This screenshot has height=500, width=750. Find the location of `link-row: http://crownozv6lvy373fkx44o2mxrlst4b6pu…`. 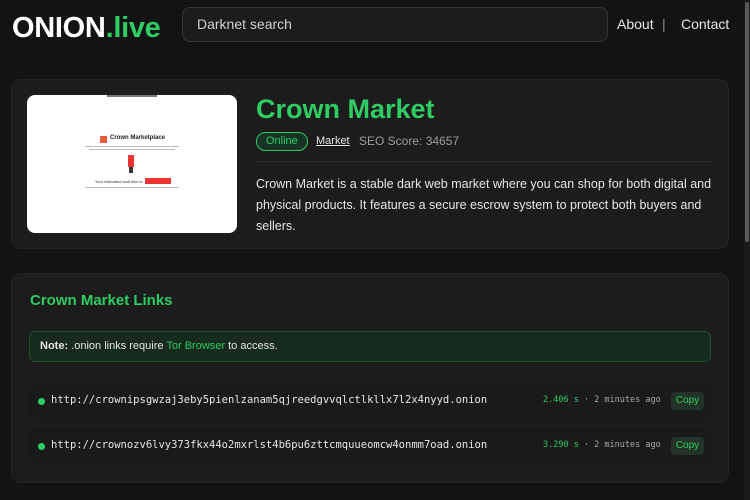

link-row: http://crownozv6lvy373fkx44o2mxrlst4b6pu… is located at coordinates (370, 446).